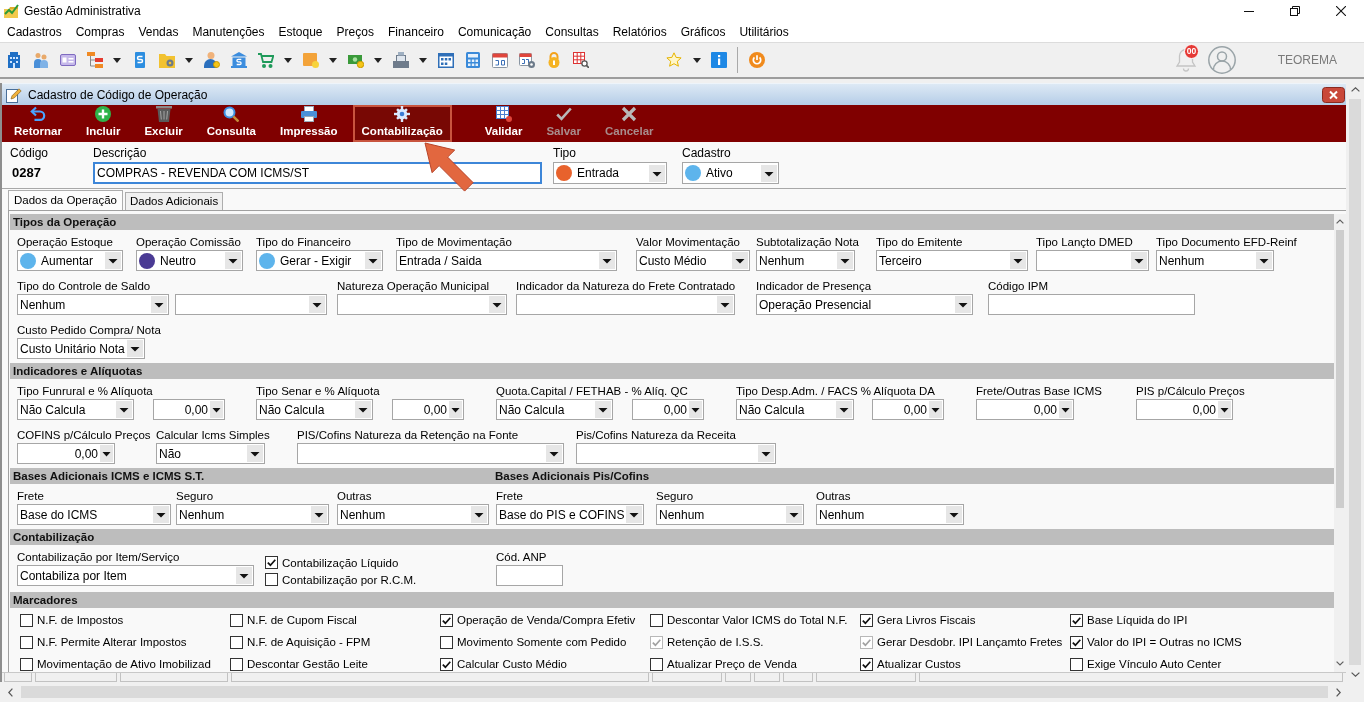 This screenshot has height=702, width=1364. I want to click on scrollbar-thumb, so click(1340, 369).